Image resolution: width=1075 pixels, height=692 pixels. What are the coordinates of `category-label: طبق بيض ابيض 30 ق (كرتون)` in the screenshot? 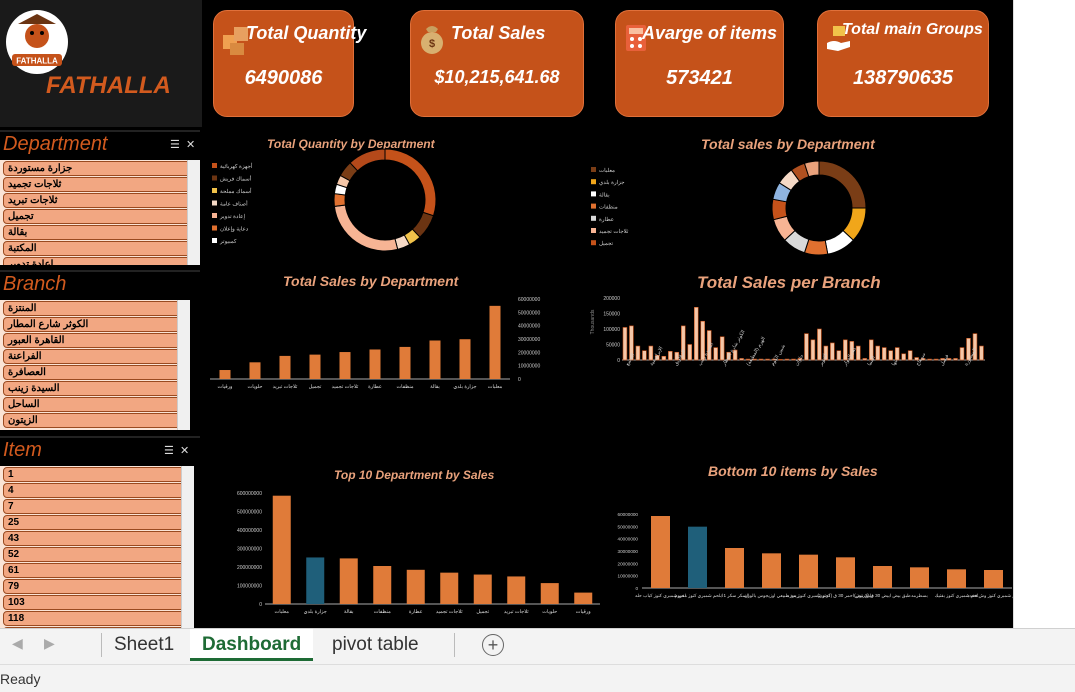 It's located at (882, 596).